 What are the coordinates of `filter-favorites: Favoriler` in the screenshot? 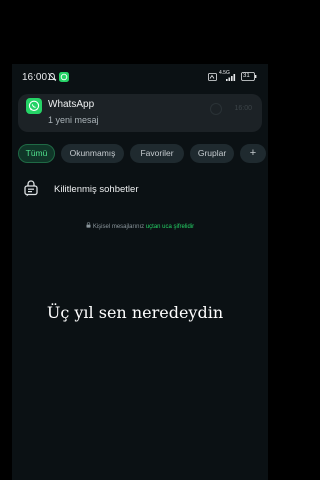 It's located at (157, 153).